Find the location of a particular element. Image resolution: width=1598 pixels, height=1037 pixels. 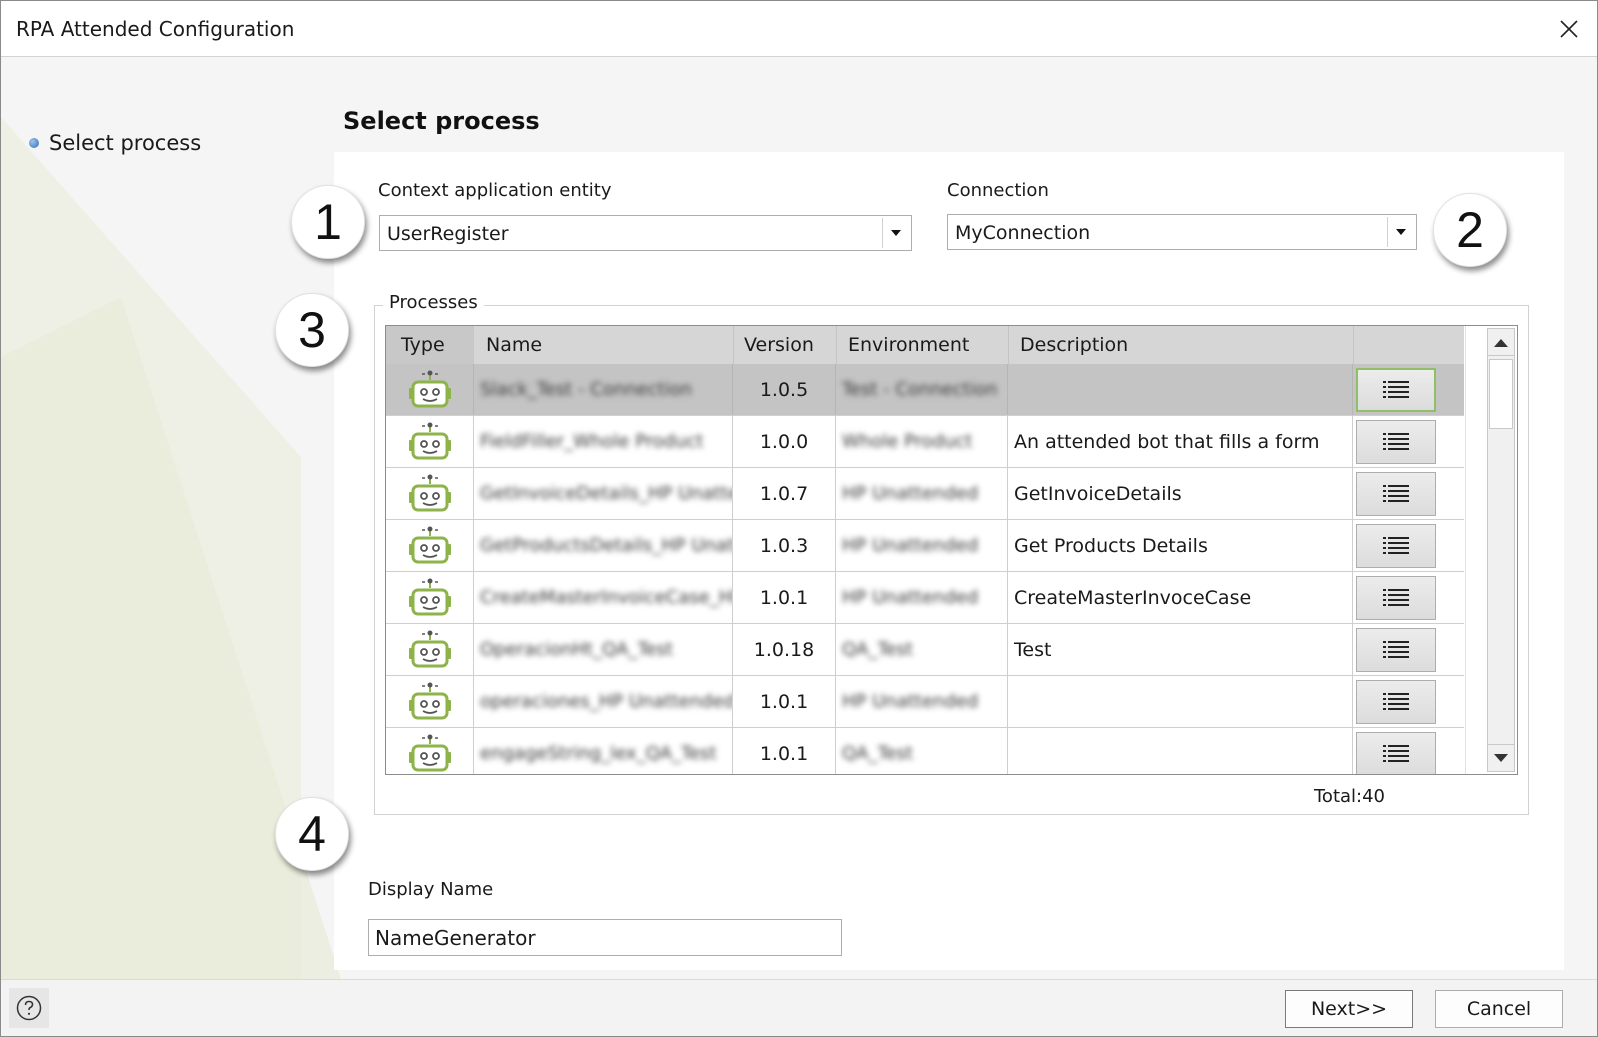

process-row: OperacionHt_QA_Test 1.0.18 QA_Test Test is located at coordinates (925, 650).